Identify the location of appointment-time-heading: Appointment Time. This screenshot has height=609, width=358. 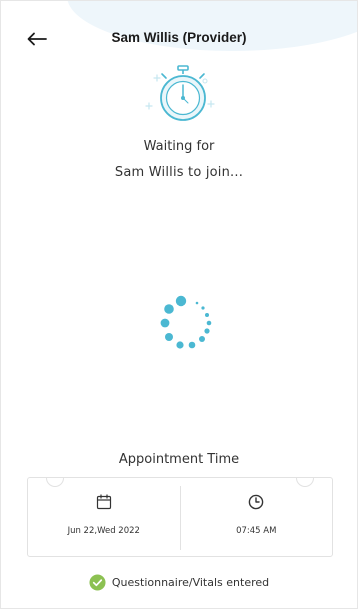
(179, 459).